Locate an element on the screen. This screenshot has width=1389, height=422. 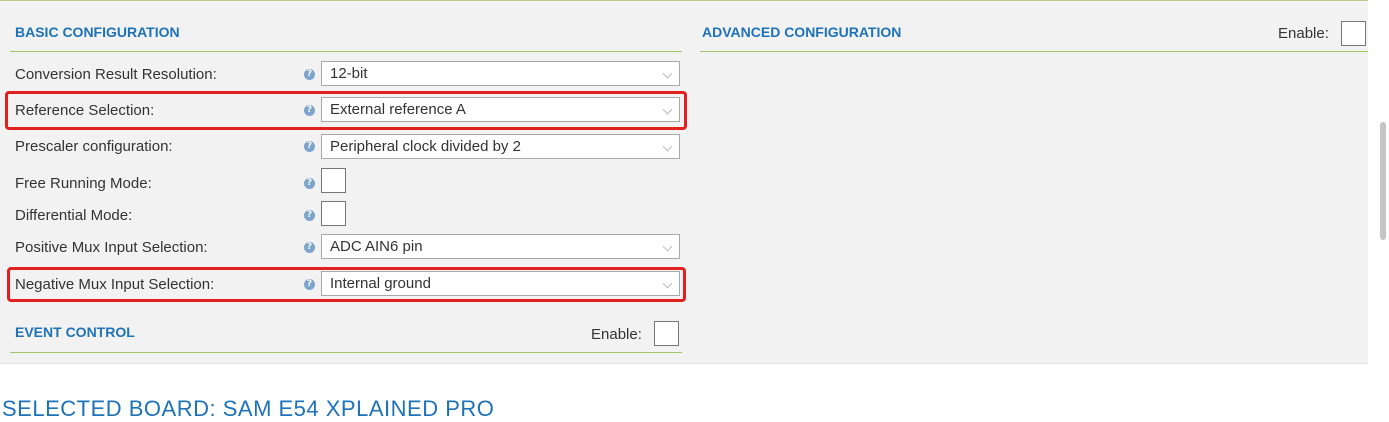
advanced-configuration-title: ADVANCED CONFIGURATION is located at coordinates (802, 32).